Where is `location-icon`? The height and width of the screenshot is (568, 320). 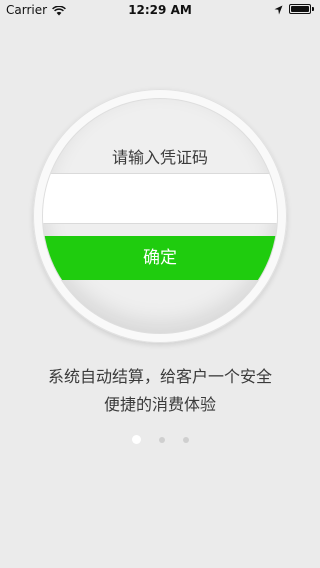
location-icon is located at coordinates (278, 9).